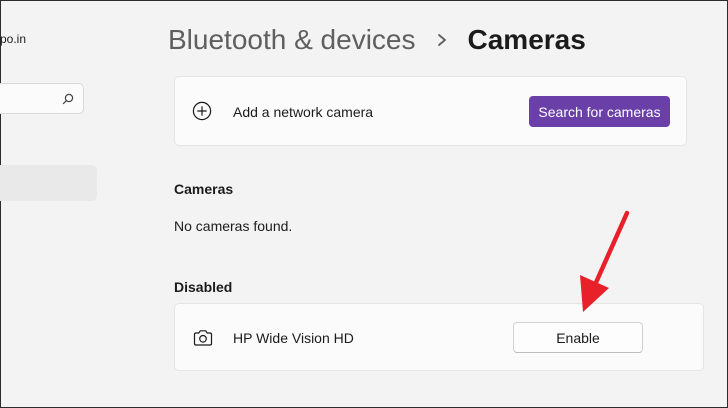 The height and width of the screenshot is (408, 728). Describe the element at coordinates (526, 39) in the screenshot. I see `page-title: Cameras` at that location.